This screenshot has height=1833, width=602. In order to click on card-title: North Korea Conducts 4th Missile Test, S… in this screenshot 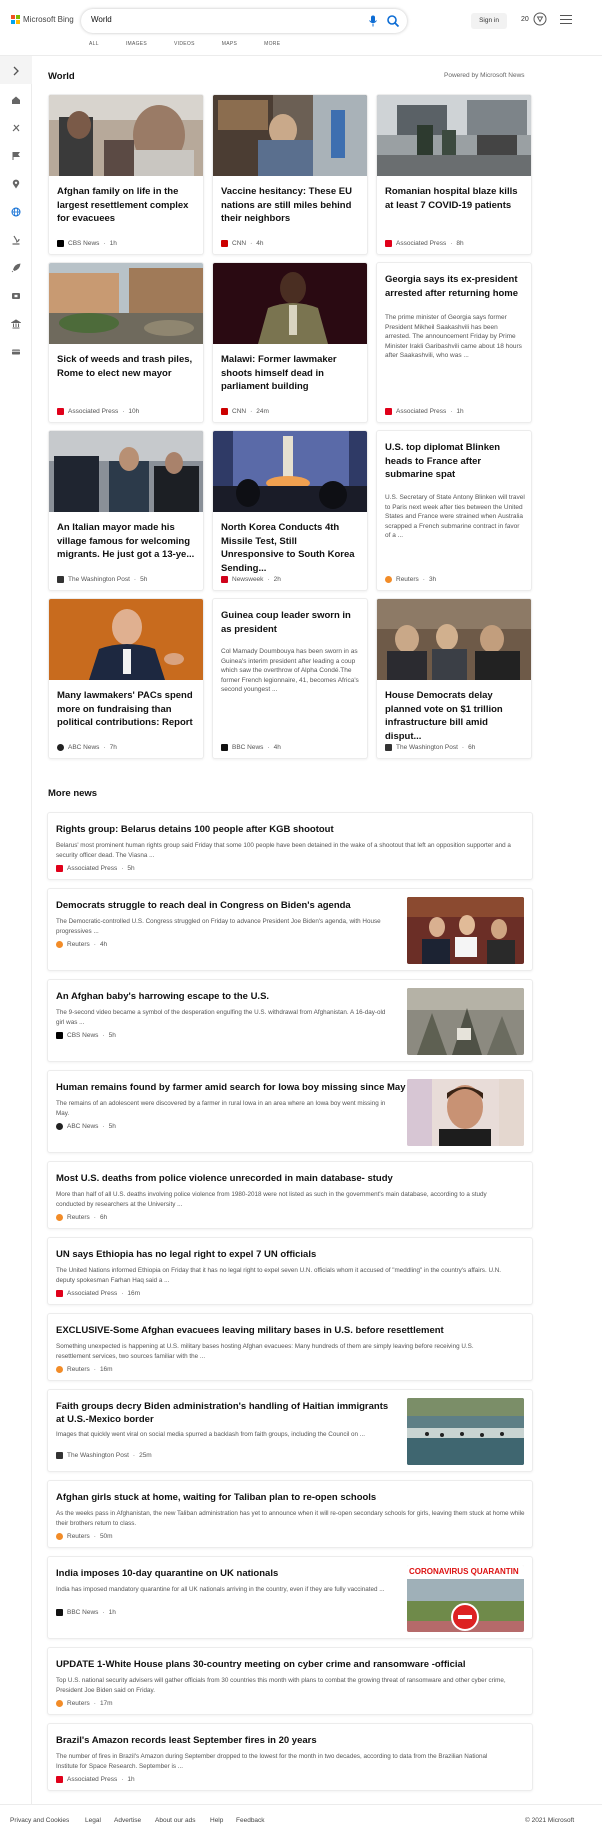, I will do `click(291, 548)`.